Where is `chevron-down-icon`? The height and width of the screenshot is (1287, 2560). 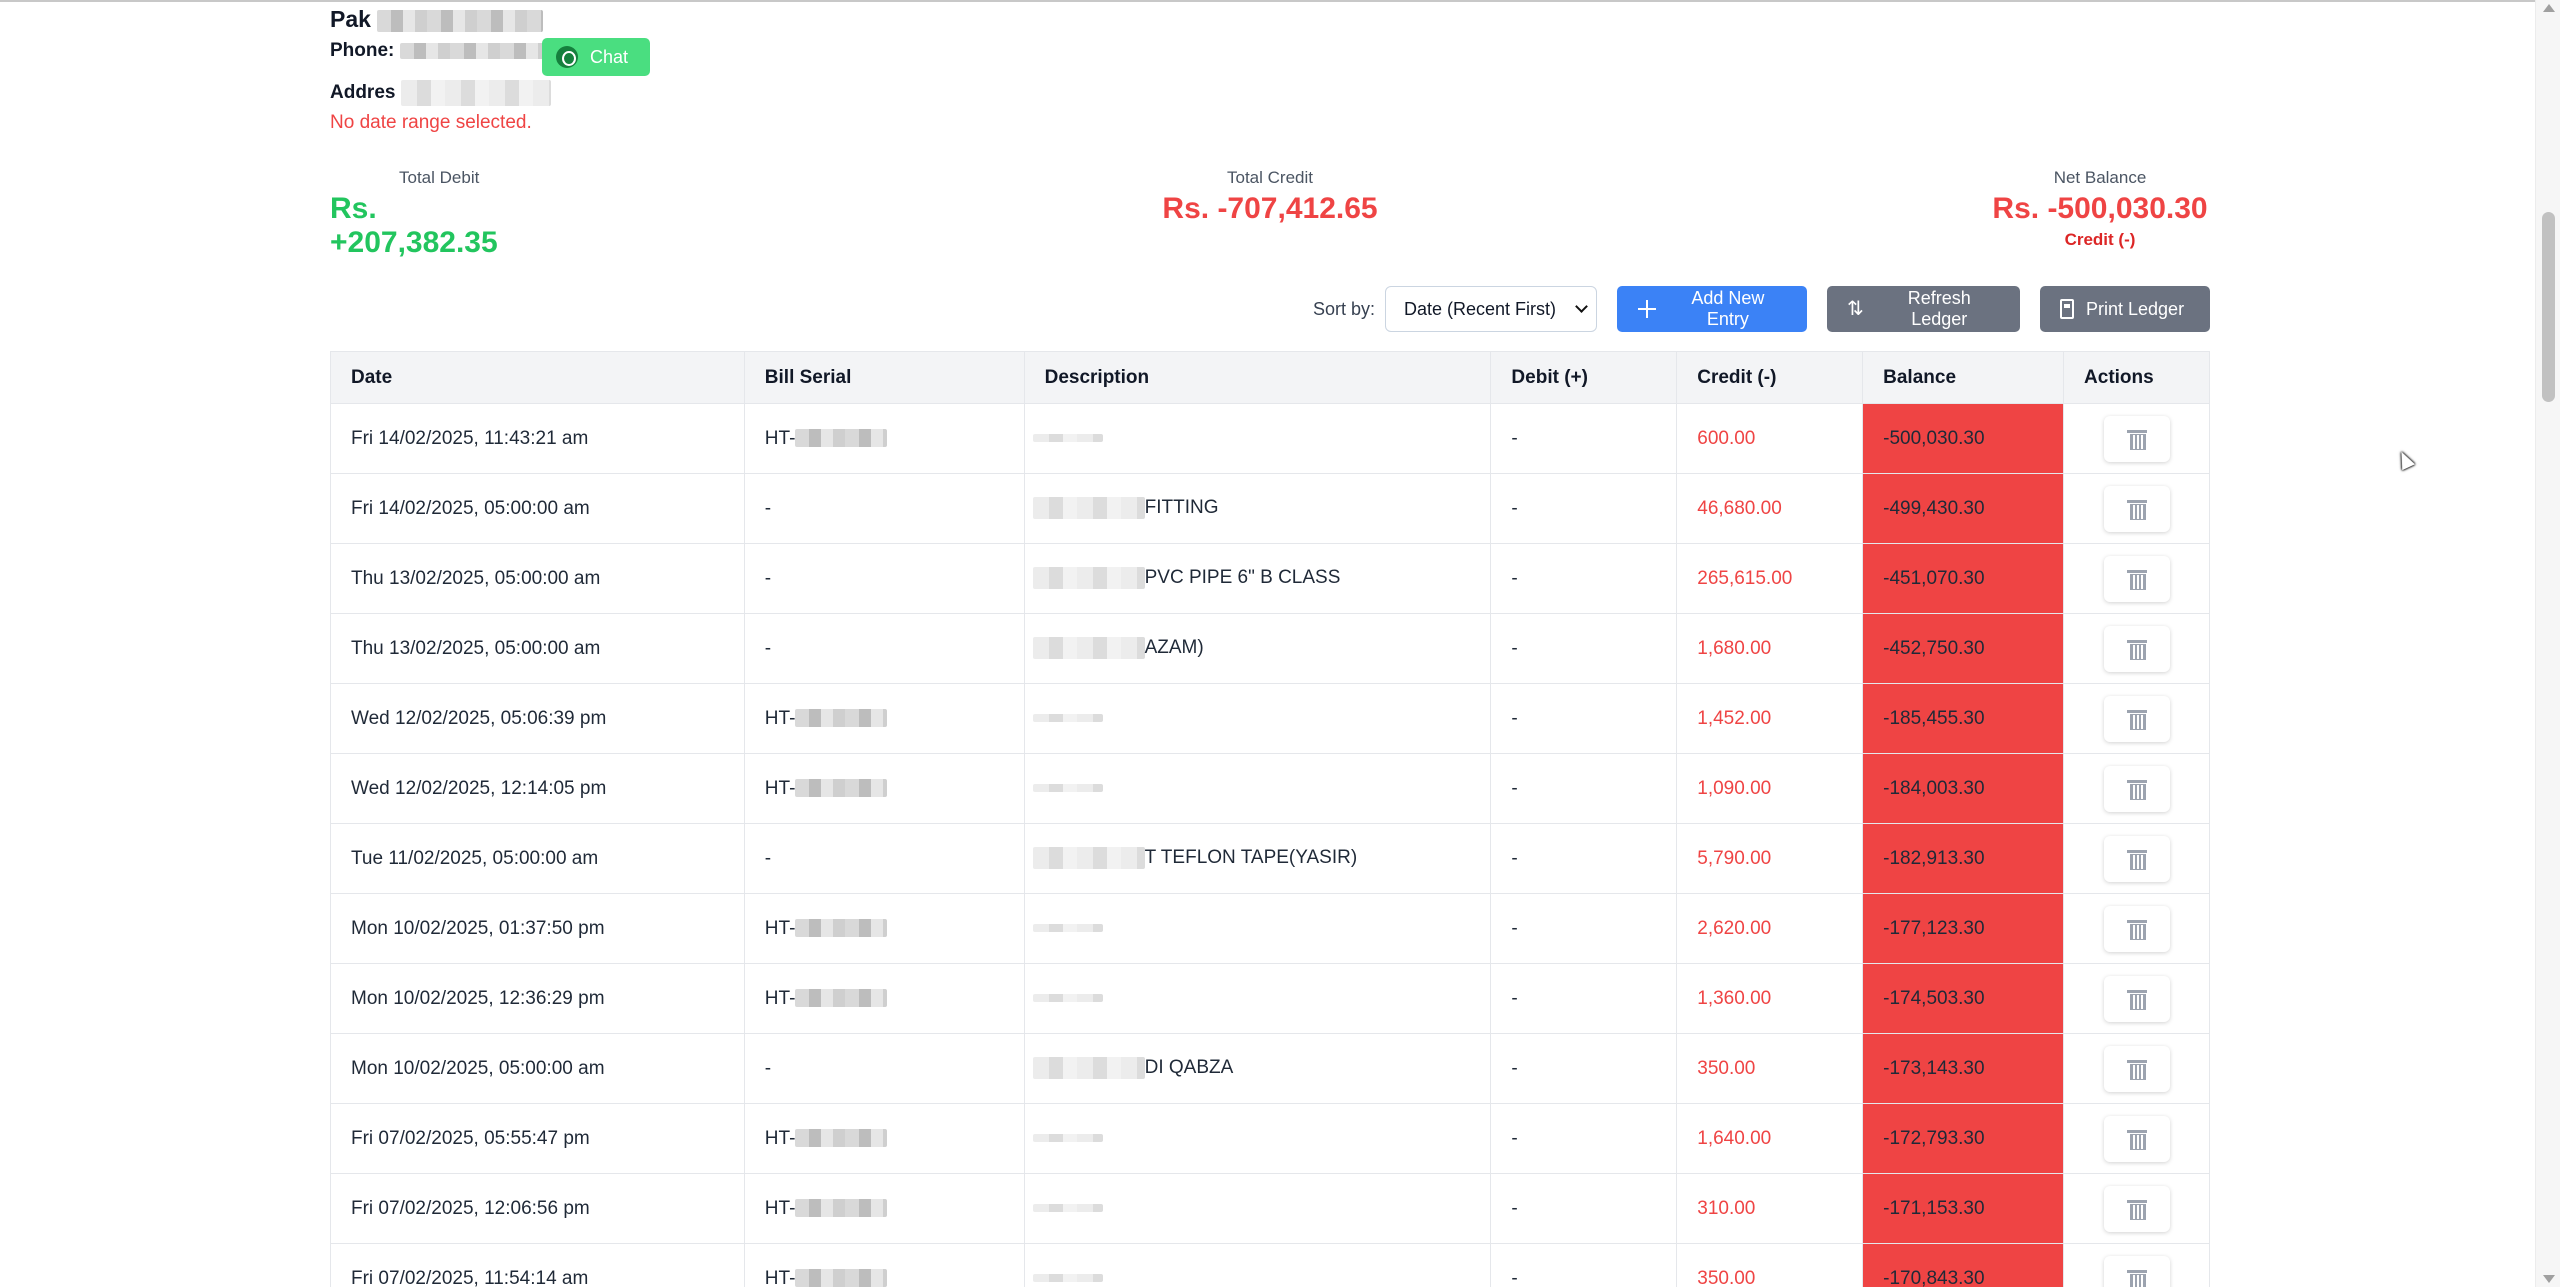 chevron-down-icon is located at coordinates (1581, 306).